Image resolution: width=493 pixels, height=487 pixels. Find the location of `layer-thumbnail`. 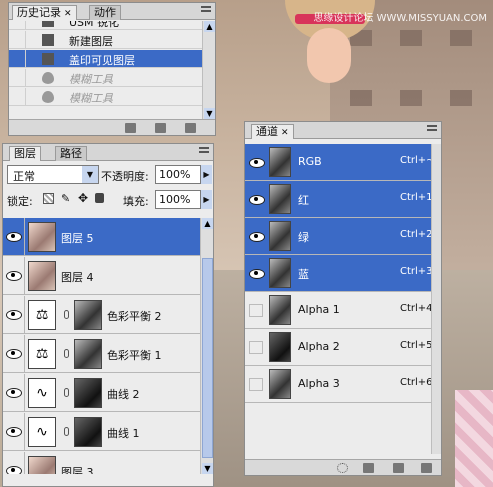

layer-thumbnail is located at coordinates (42, 276).